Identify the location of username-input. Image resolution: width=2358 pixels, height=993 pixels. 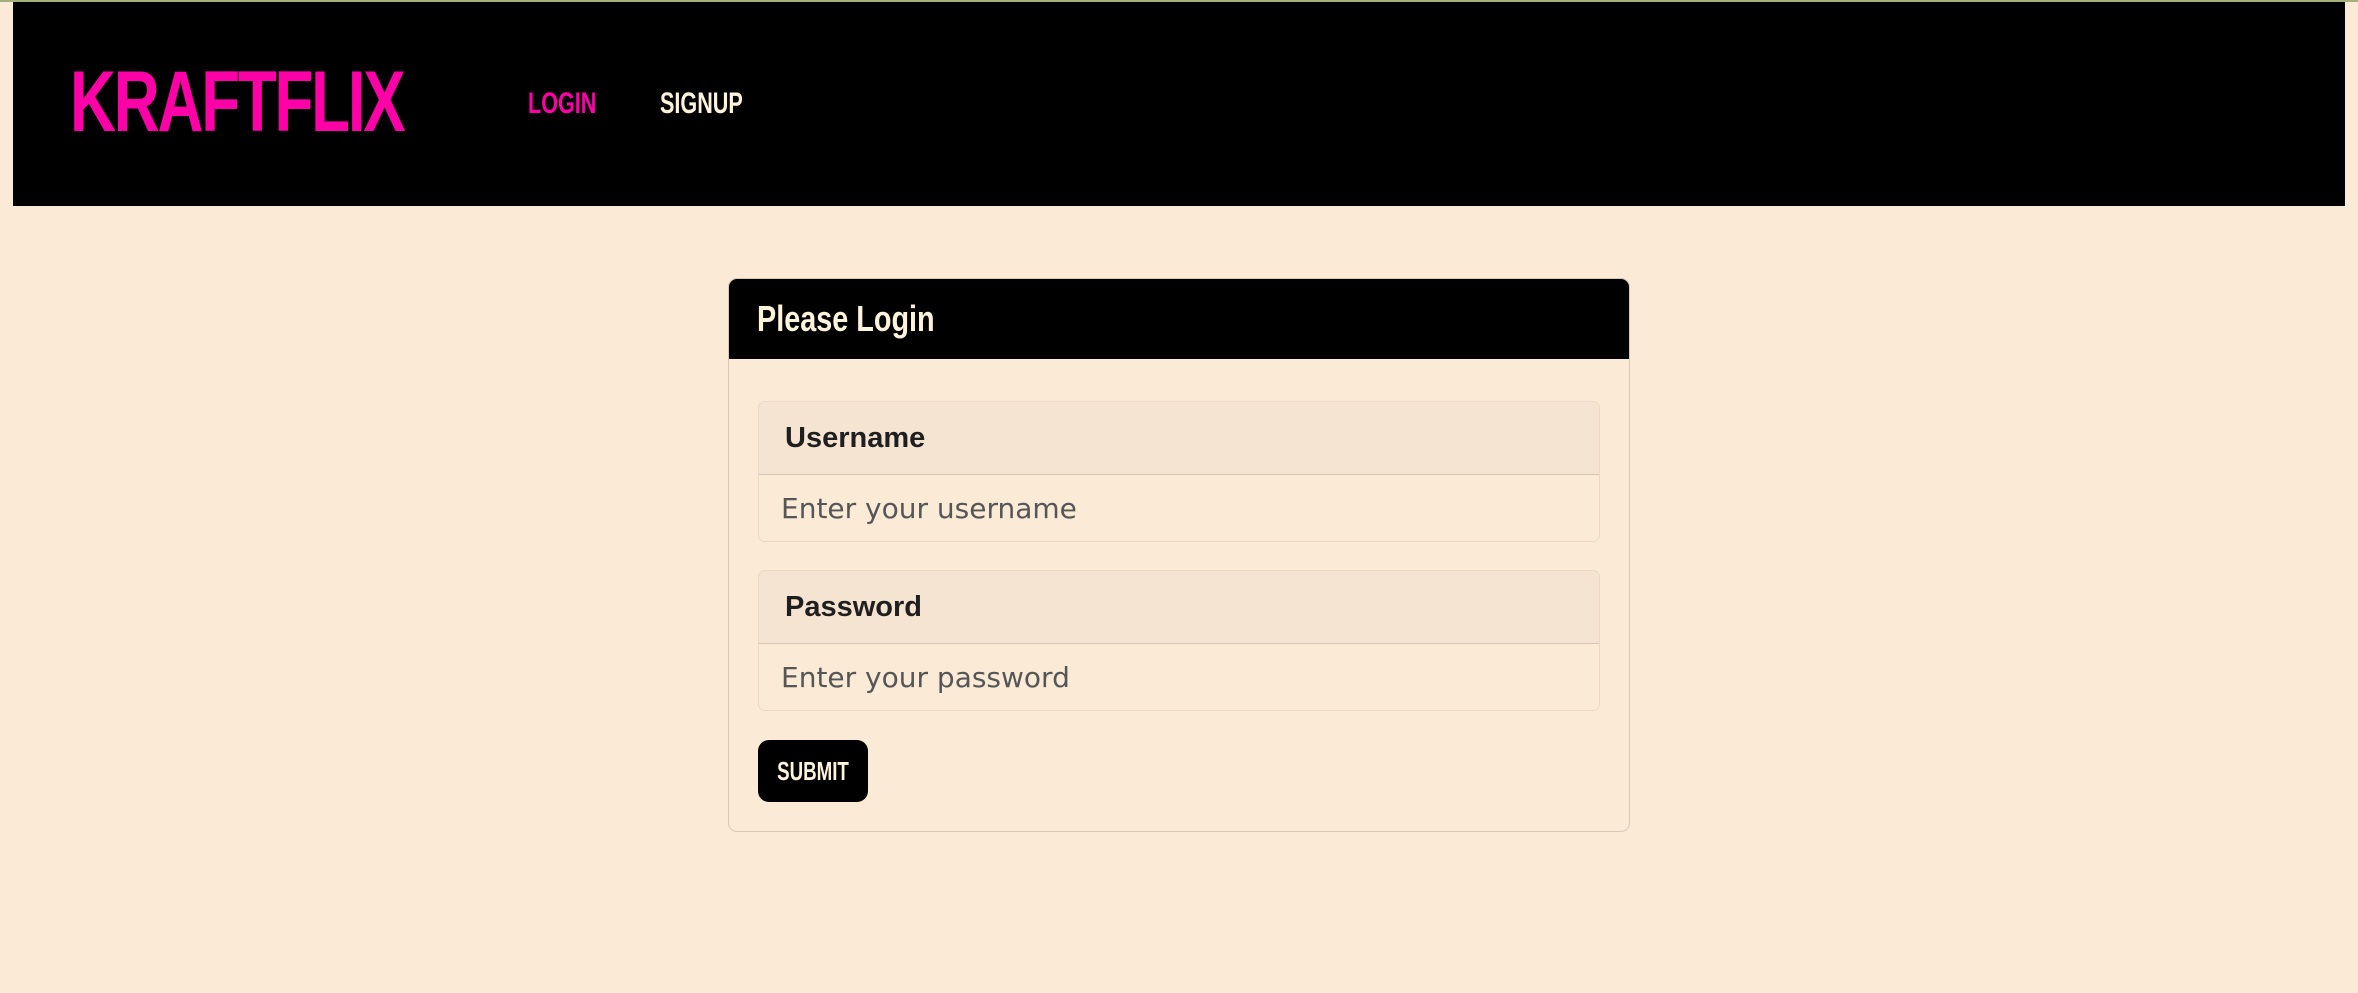
(1179, 508).